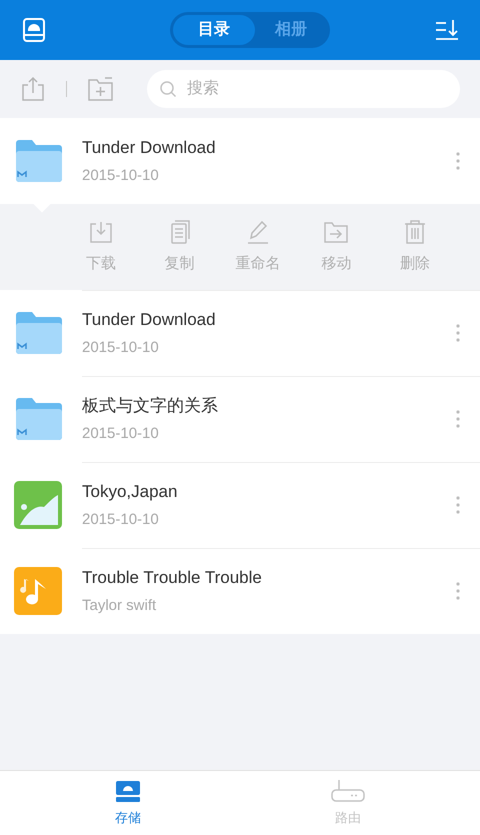 Image resolution: width=480 pixels, height=835 pixels. I want to click on new-folder-icon, so click(101, 89).